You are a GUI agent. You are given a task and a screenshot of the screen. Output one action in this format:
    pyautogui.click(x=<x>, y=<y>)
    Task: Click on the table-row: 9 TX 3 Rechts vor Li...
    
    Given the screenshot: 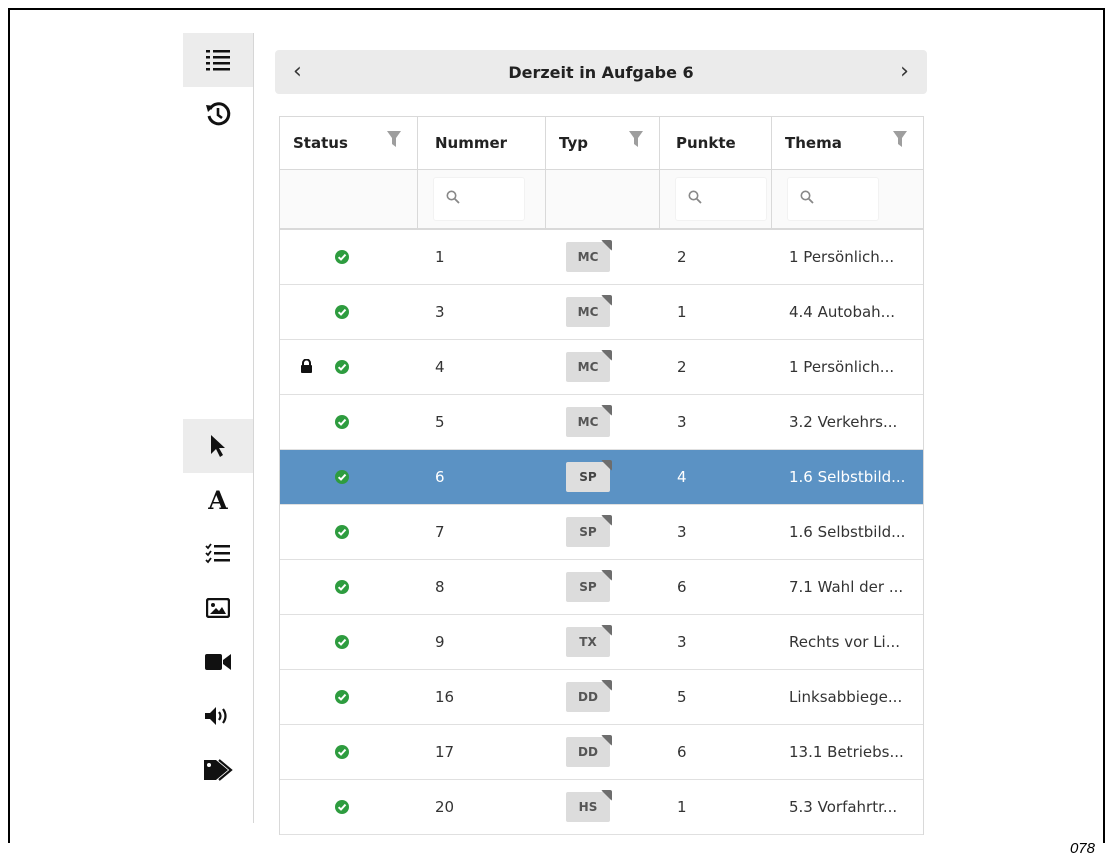 What is the action you would take?
    pyautogui.click(x=601, y=642)
    